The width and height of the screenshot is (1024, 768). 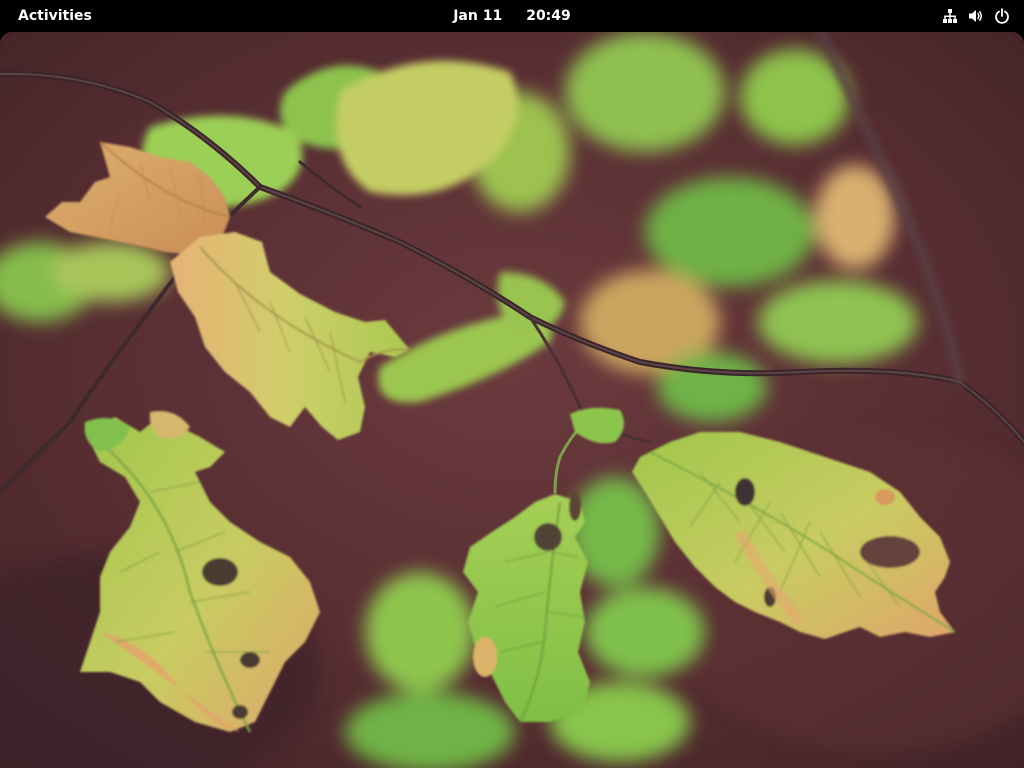 I want to click on power-icon, so click(x=1002, y=16).